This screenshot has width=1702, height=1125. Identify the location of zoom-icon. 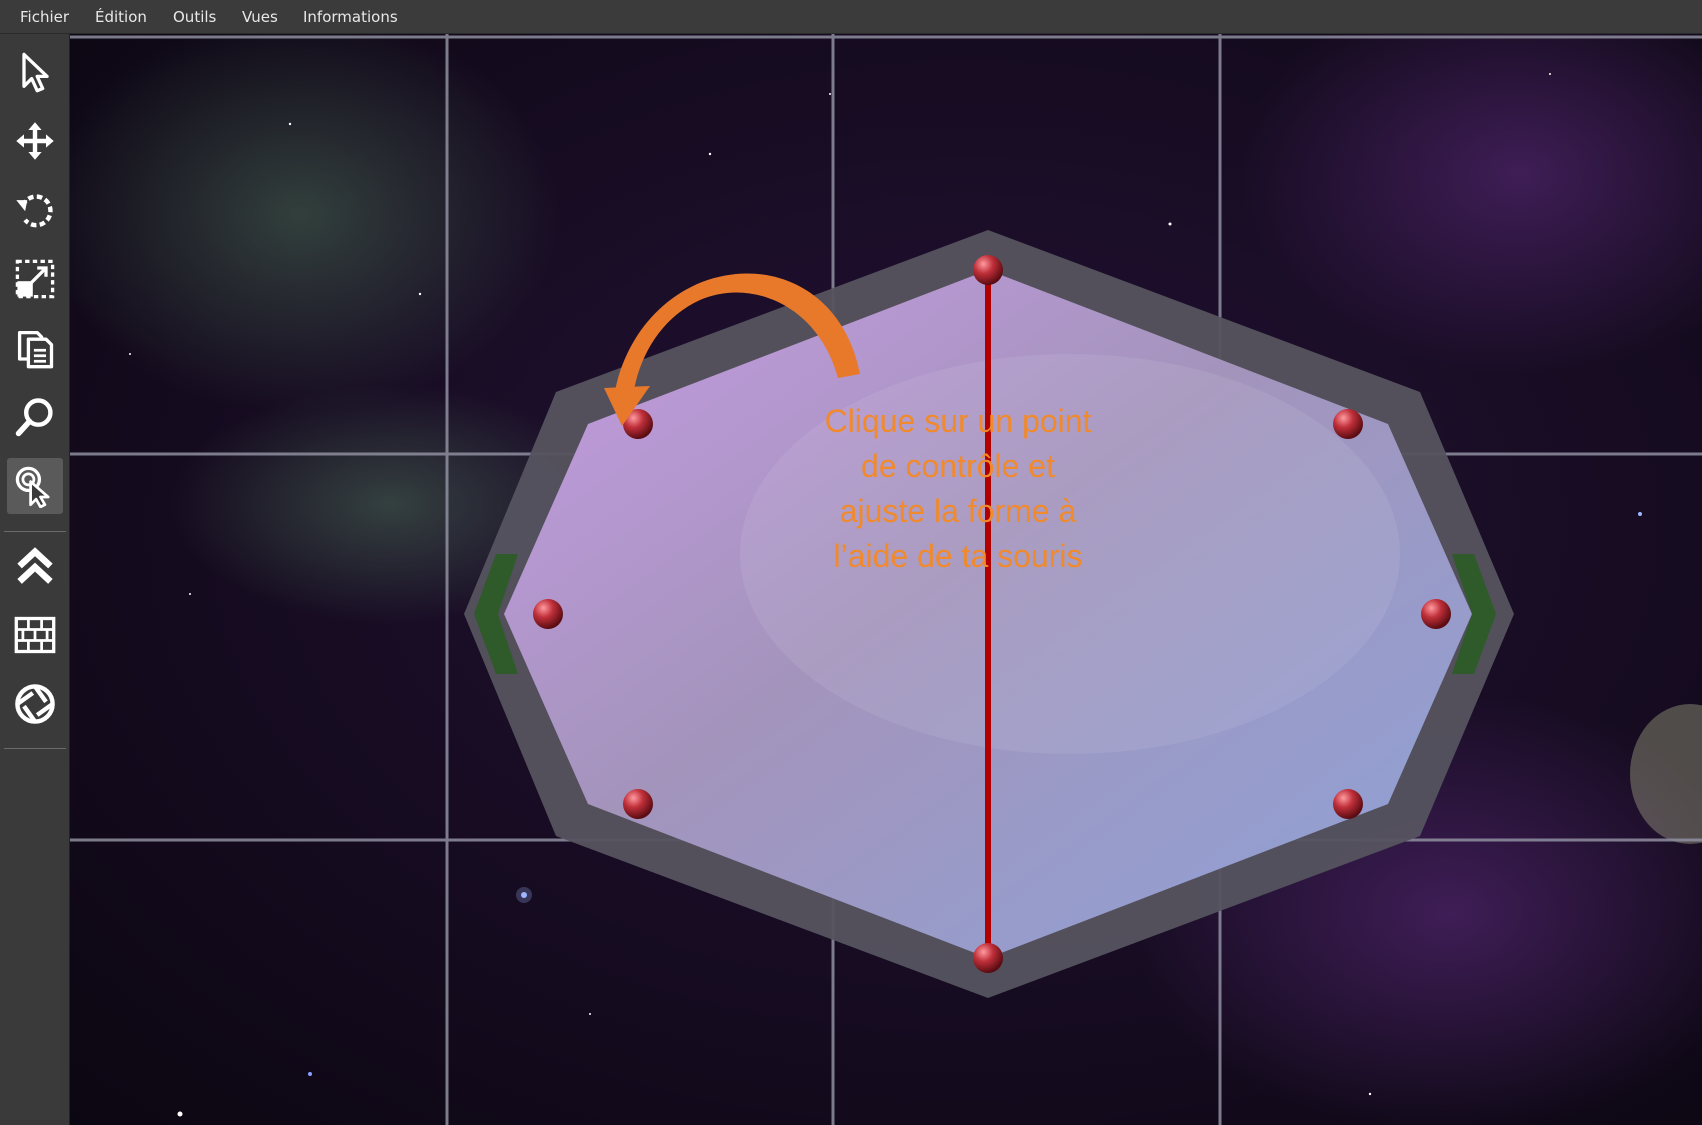
(34, 417).